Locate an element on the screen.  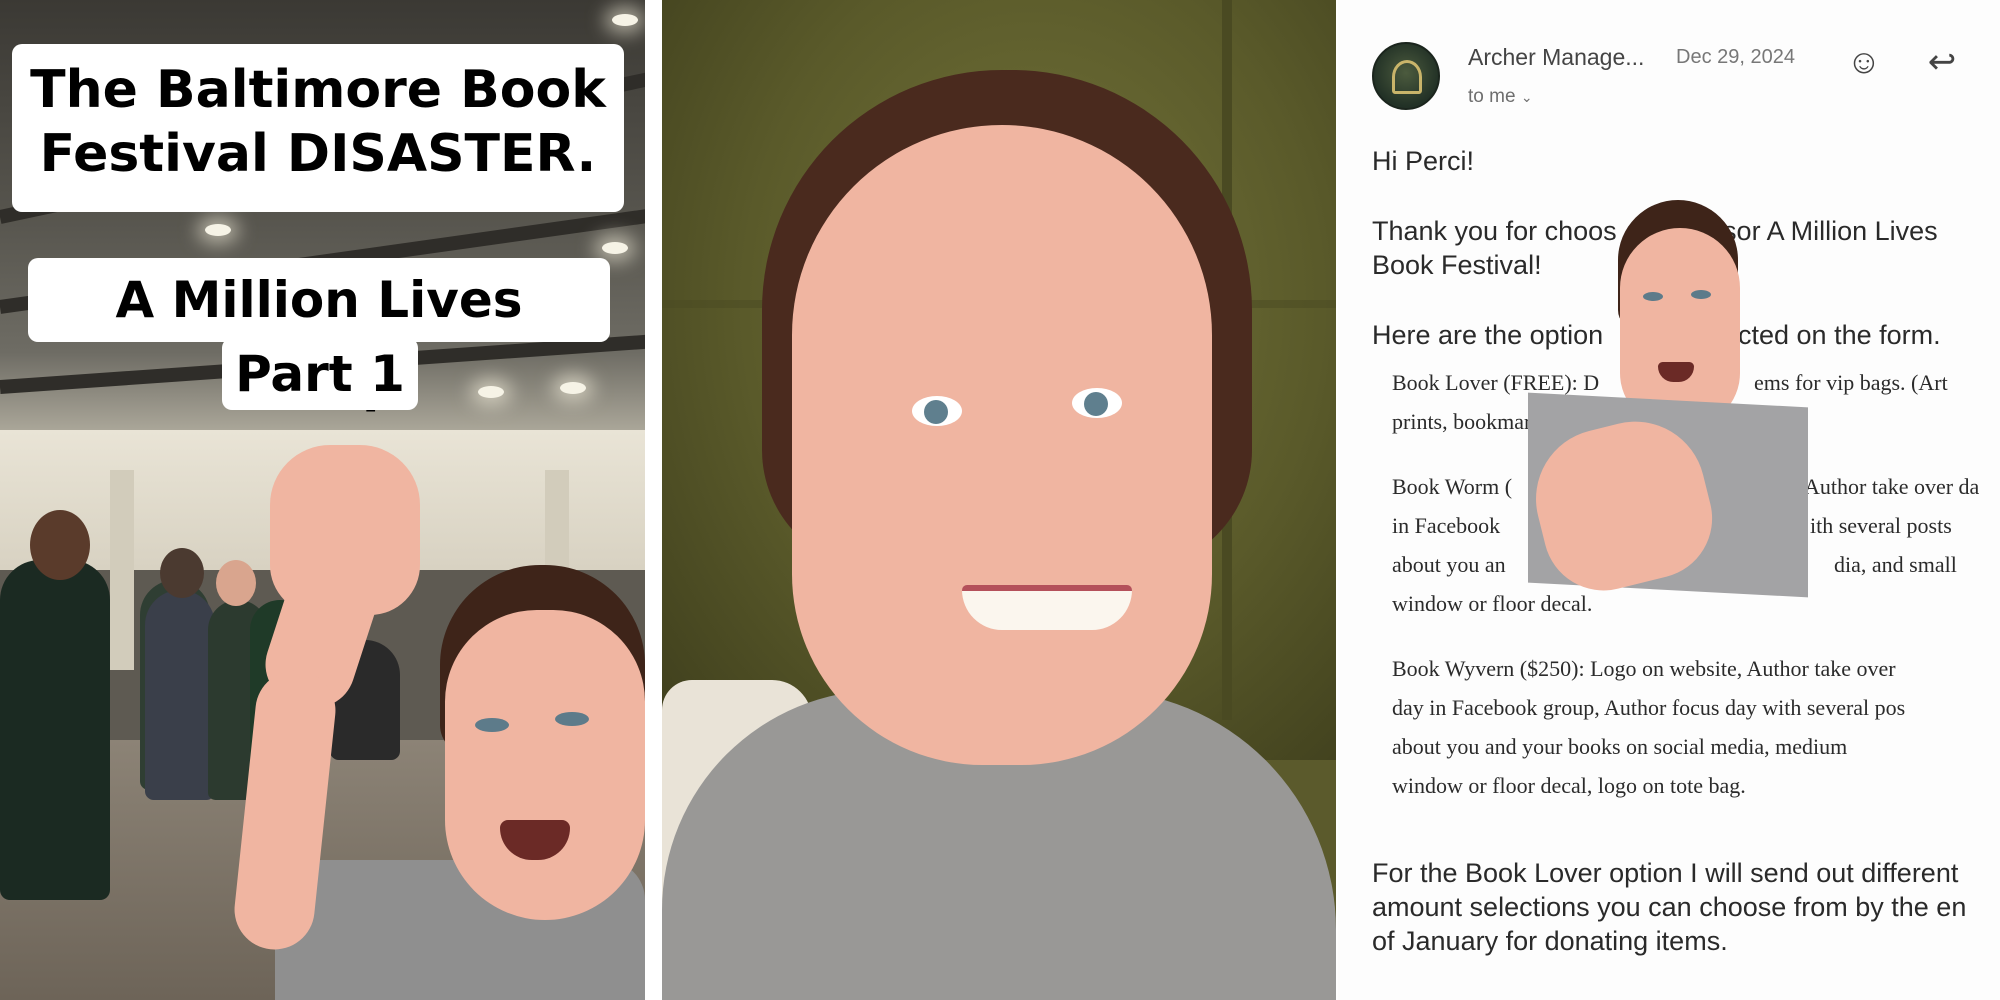
tier2-line1b: Author take over da is located at coordinates (1892, 486).